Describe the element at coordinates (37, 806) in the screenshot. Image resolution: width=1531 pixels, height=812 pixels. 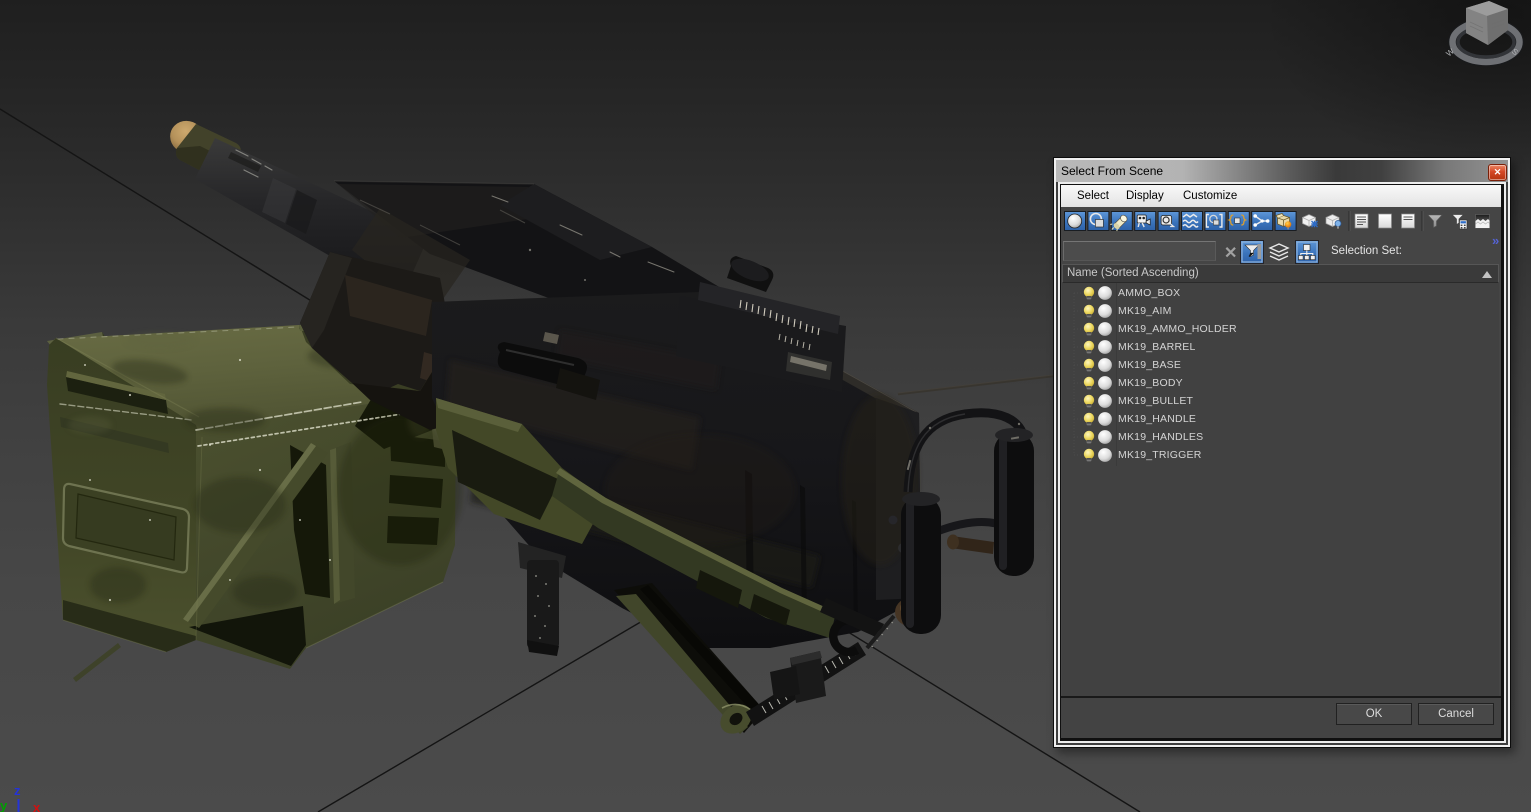
I see `svg-text: x` at that location.